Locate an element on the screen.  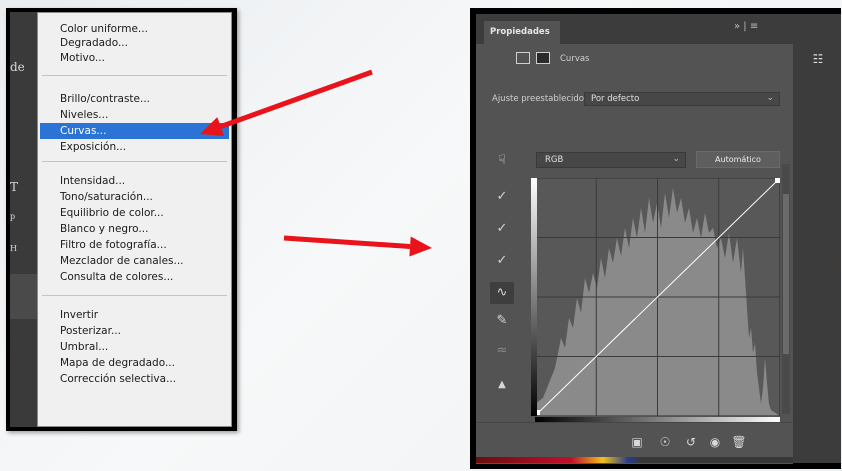
background-text: H is located at coordinates (13, 248).